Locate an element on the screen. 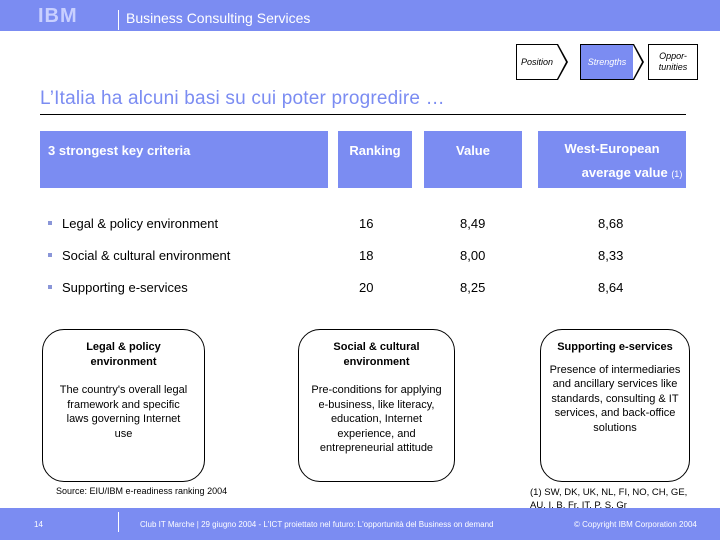  box-title: Social & cultural environment is located at coordinates (376, 354).